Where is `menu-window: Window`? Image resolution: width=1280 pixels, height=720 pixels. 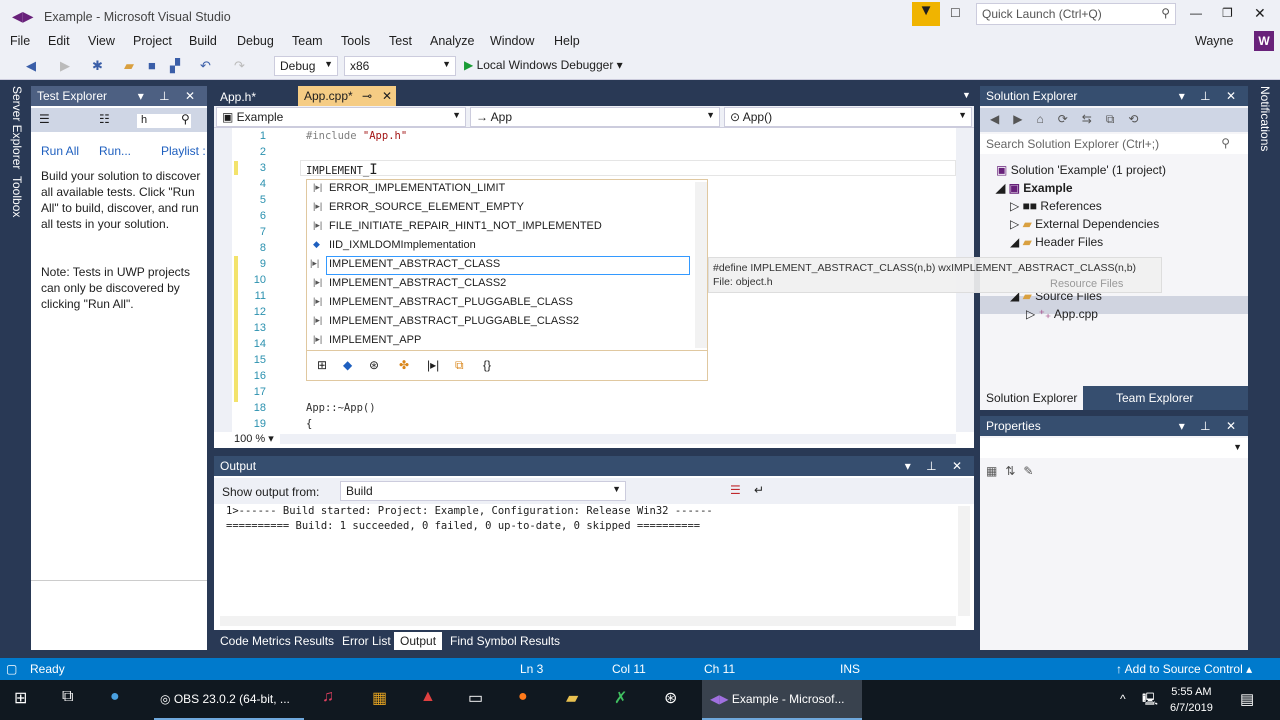
menu-window: Window is located at coordinates (512, 41).